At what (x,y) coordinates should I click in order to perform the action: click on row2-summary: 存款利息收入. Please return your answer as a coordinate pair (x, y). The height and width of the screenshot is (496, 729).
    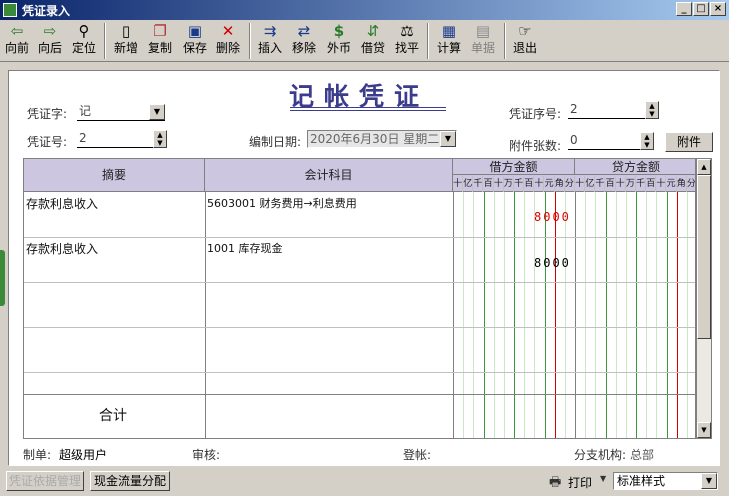
    Looking at the image, I should click on (62, 248).